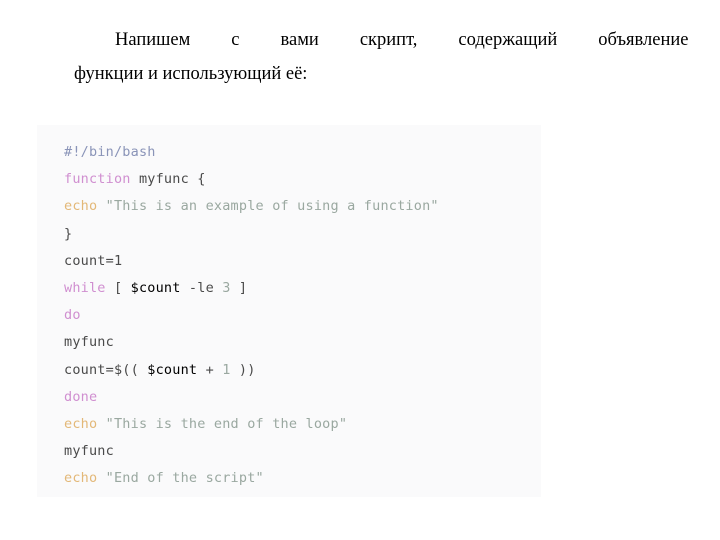 The height and width of the screenshot is (540, 720). What do you see at coordinates (106, 369) in the screenshot?
I see `code-token-plain: count=$((` at bounding box center [106, 369].